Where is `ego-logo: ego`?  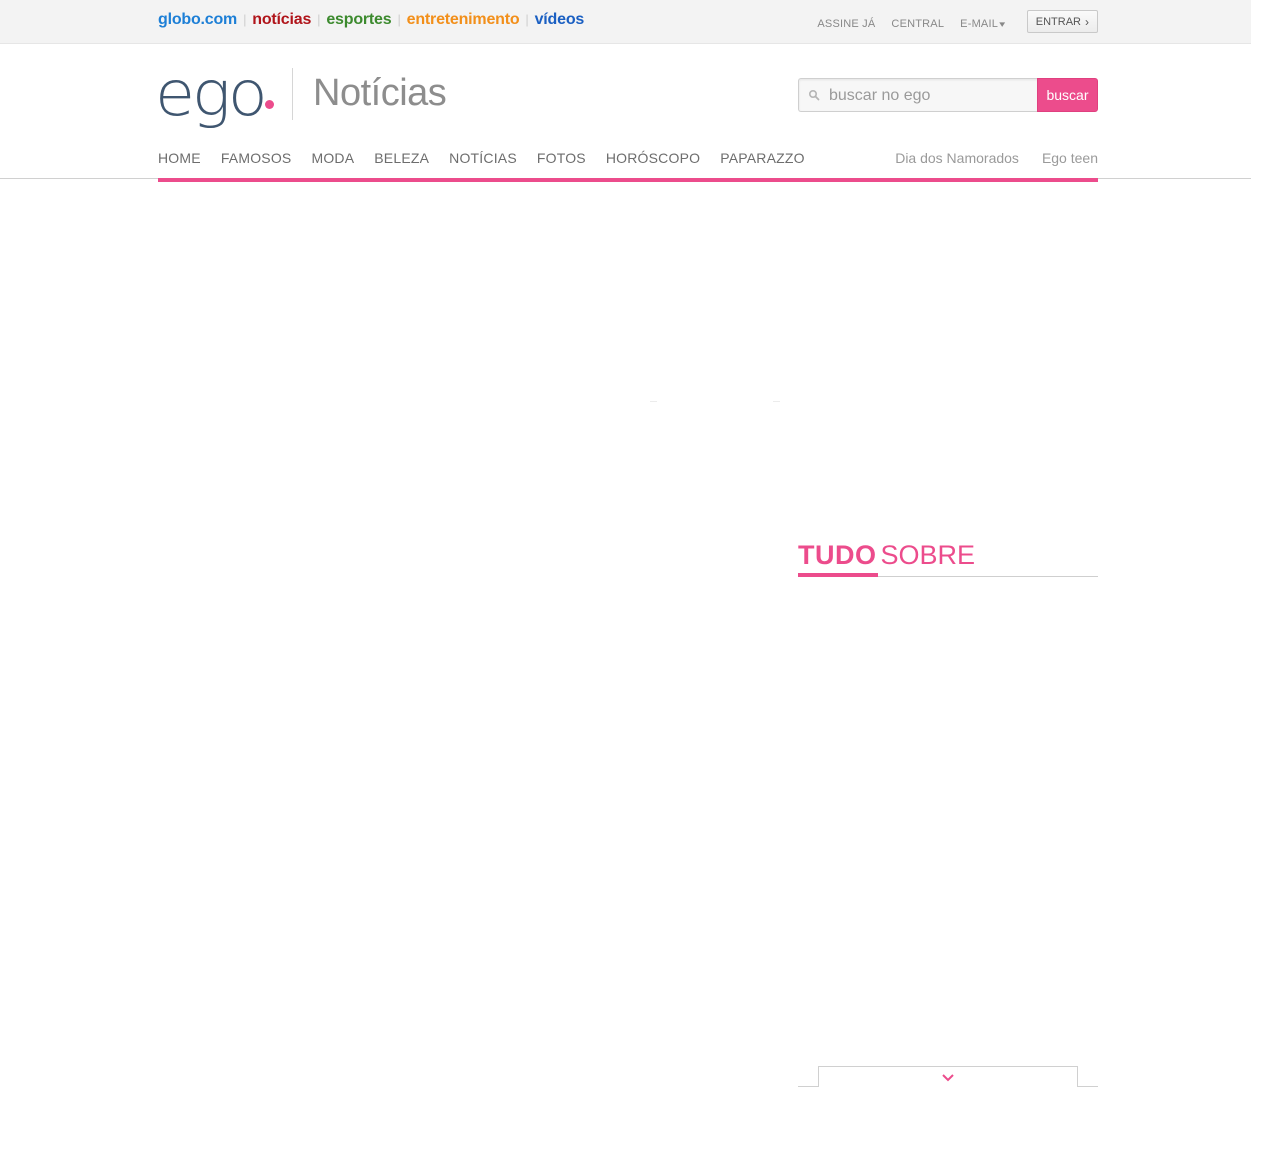
ego-logo: ego is located at coordinates (211, 94).